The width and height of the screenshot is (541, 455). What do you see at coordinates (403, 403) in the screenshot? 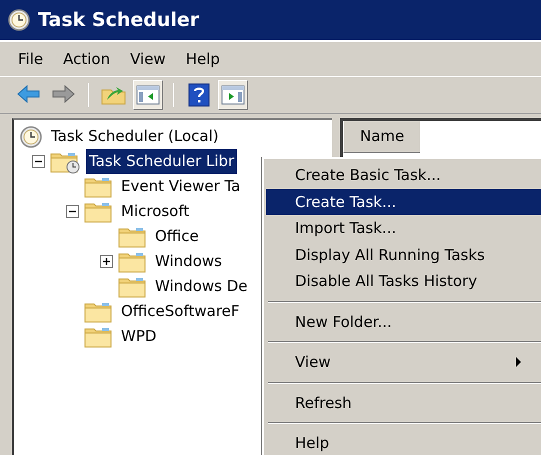
I see `menu-item: Refresh` at bounding box center [403, 403].